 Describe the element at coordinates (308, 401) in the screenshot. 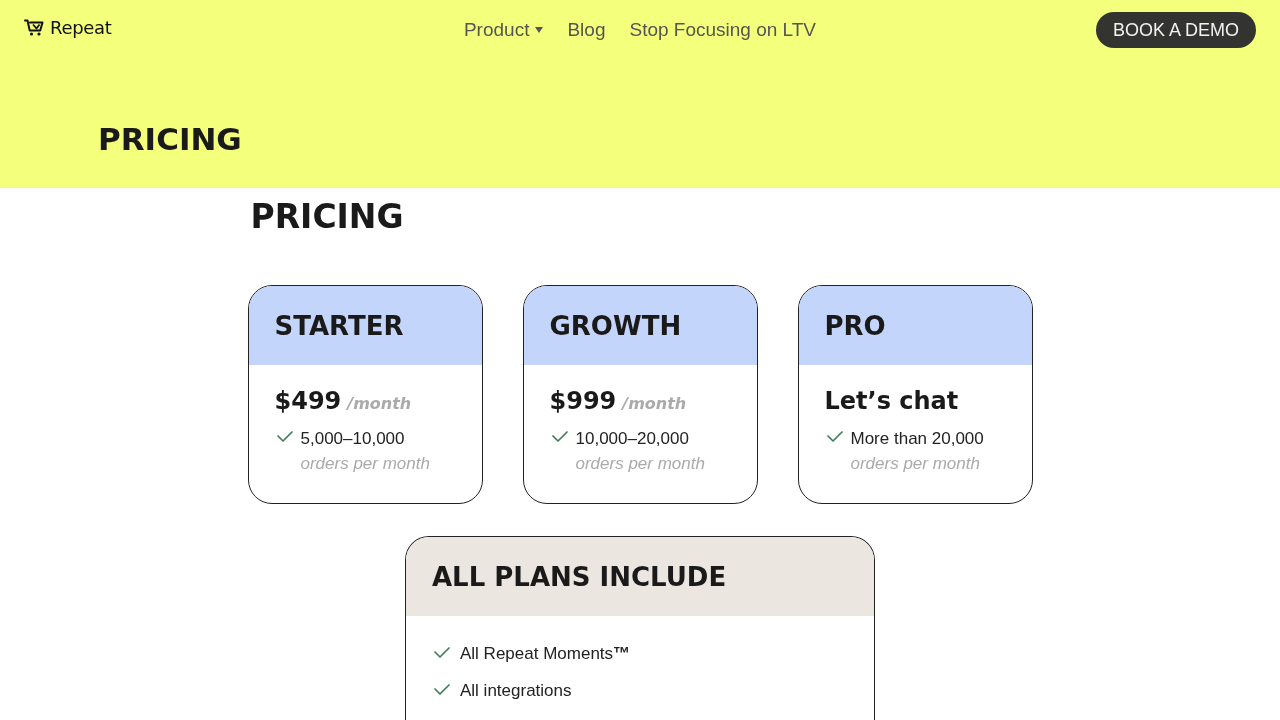

I see `plan-price: $499` at that location.